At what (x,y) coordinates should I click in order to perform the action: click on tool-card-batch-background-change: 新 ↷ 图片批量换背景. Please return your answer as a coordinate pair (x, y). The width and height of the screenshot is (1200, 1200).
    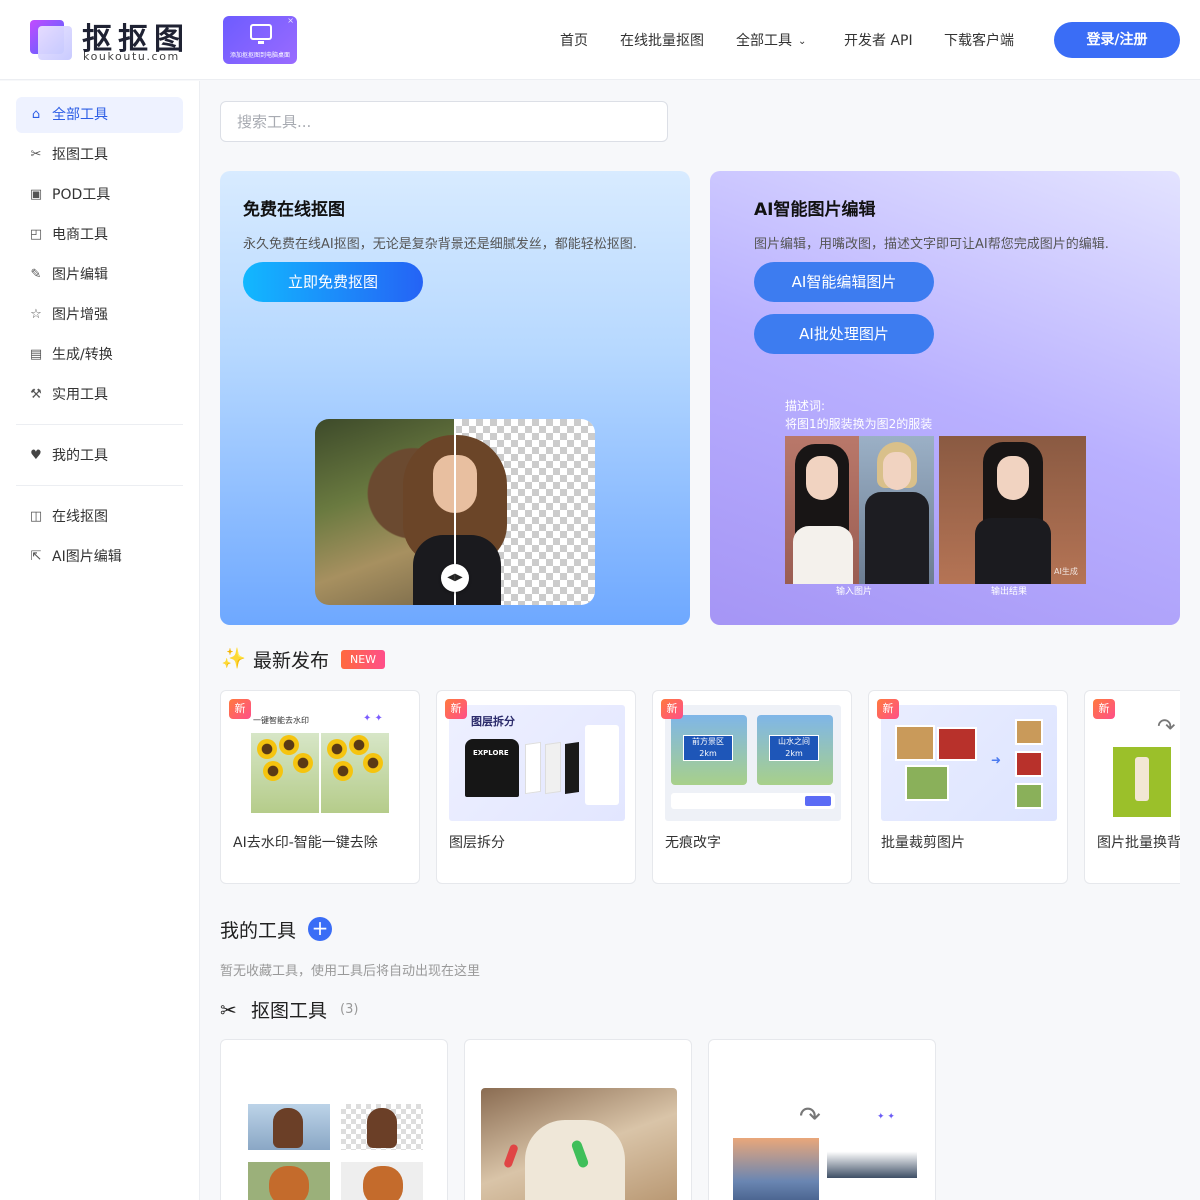
    Looking at the image, I should click on (1132, 787).